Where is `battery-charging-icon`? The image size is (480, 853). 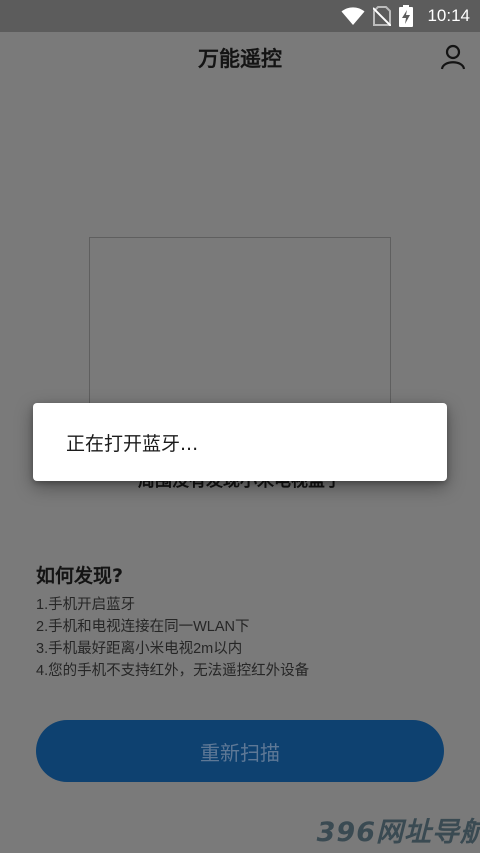 battery-charging-icon is located at coordinates (406, 16).